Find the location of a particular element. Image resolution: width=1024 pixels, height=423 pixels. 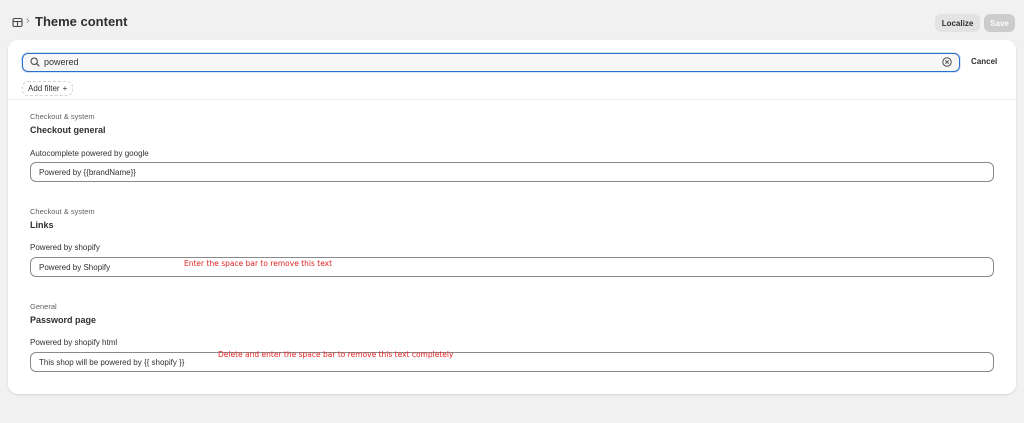

section-category: General is located at coordinates (43, 306).